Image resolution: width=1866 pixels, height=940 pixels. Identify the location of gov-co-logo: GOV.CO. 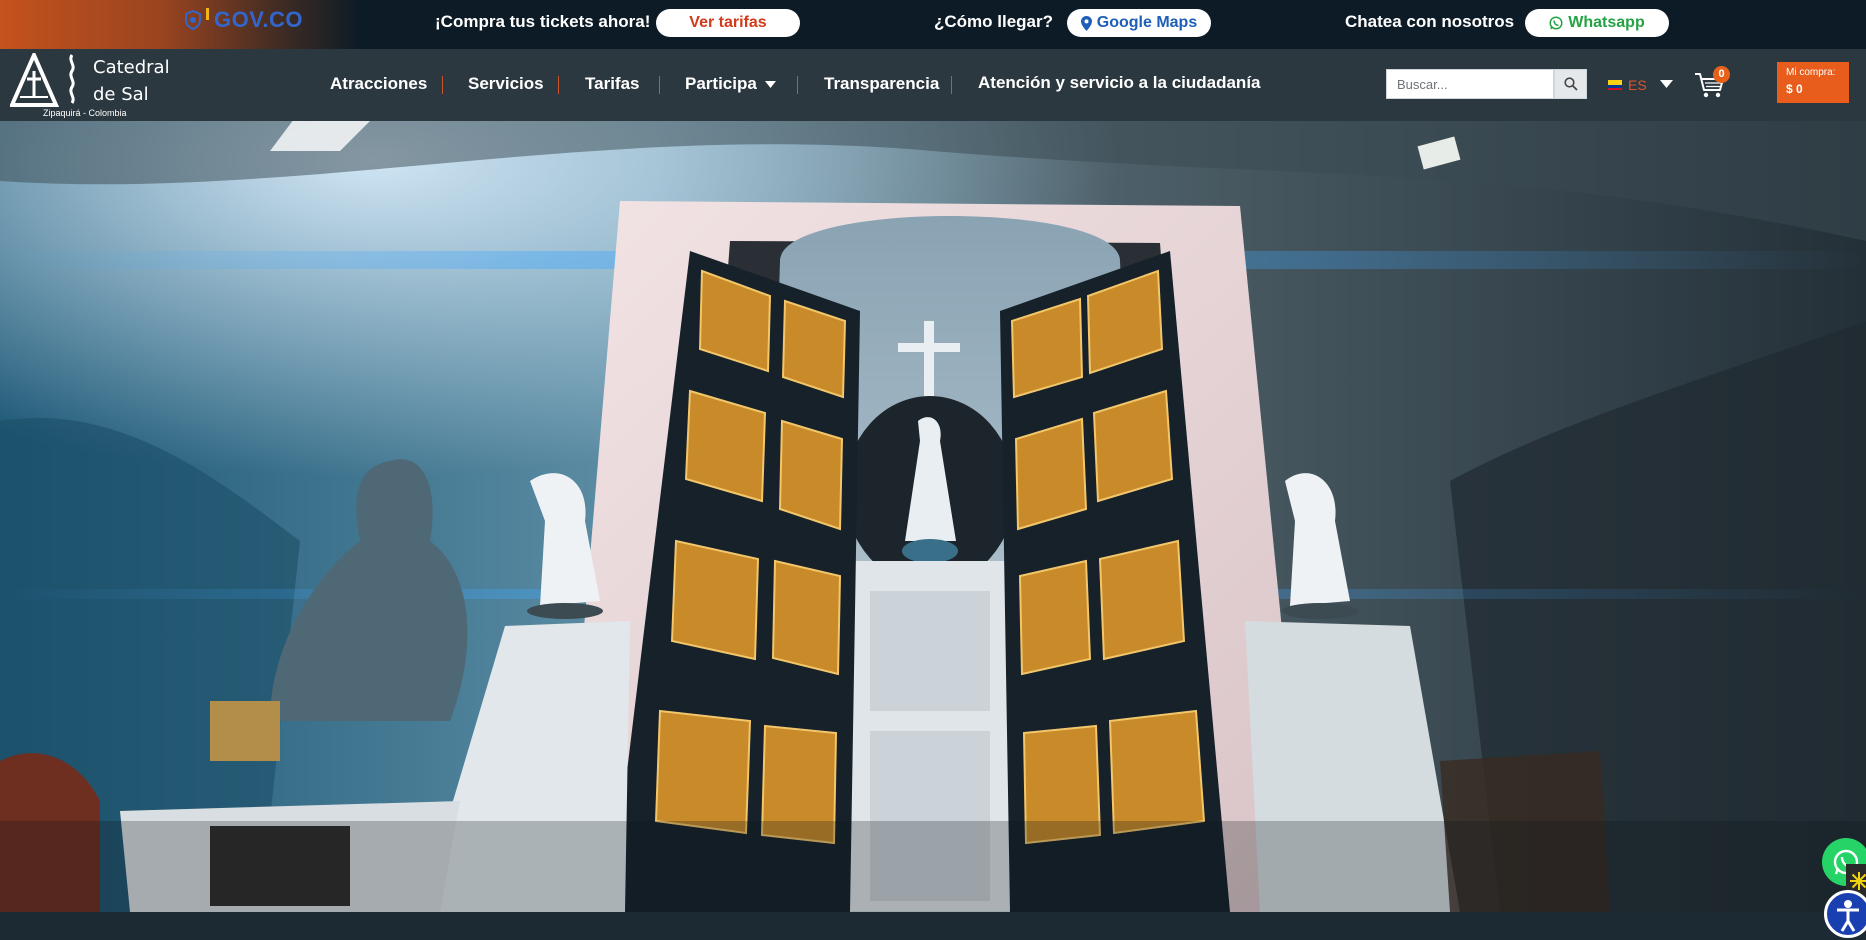
(243, 20).